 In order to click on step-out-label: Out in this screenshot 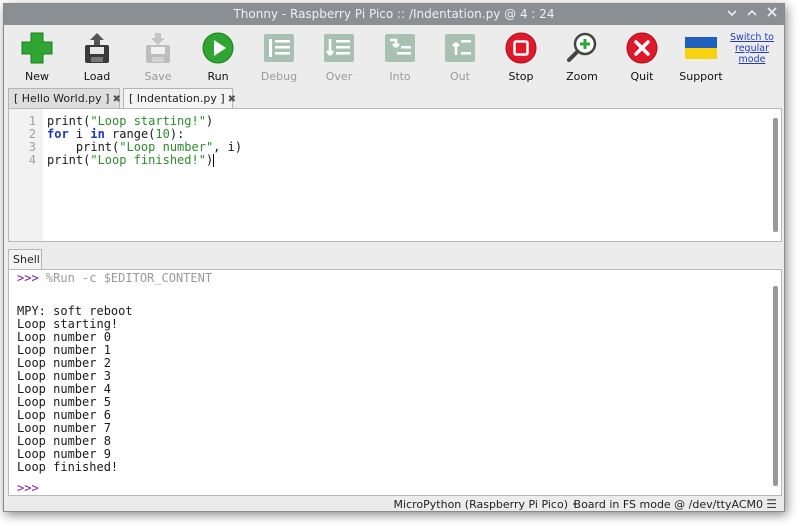, I will do `click(460, 76)`.